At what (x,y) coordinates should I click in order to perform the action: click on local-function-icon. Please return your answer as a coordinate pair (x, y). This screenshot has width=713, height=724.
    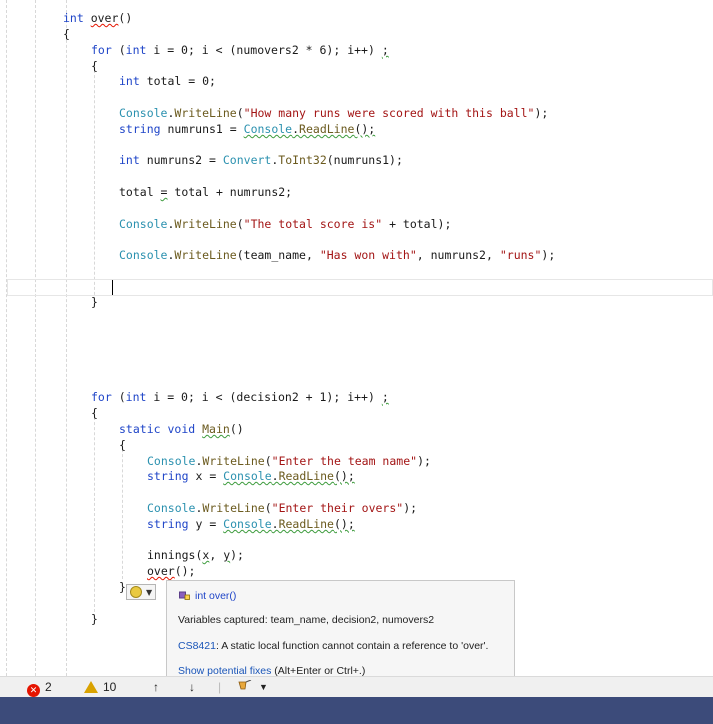
    Looking at the image, I should click on (184, 595).